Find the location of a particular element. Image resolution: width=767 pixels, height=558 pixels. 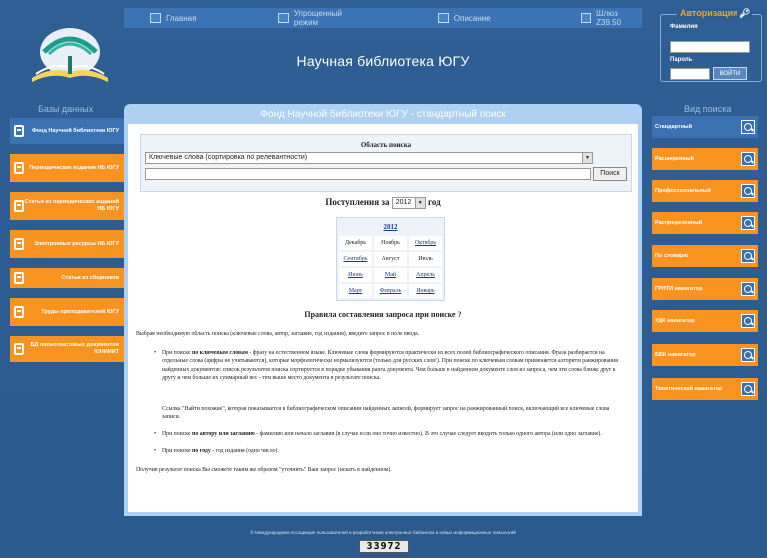

month-link: Апрель is located at coordinates (425, 275).